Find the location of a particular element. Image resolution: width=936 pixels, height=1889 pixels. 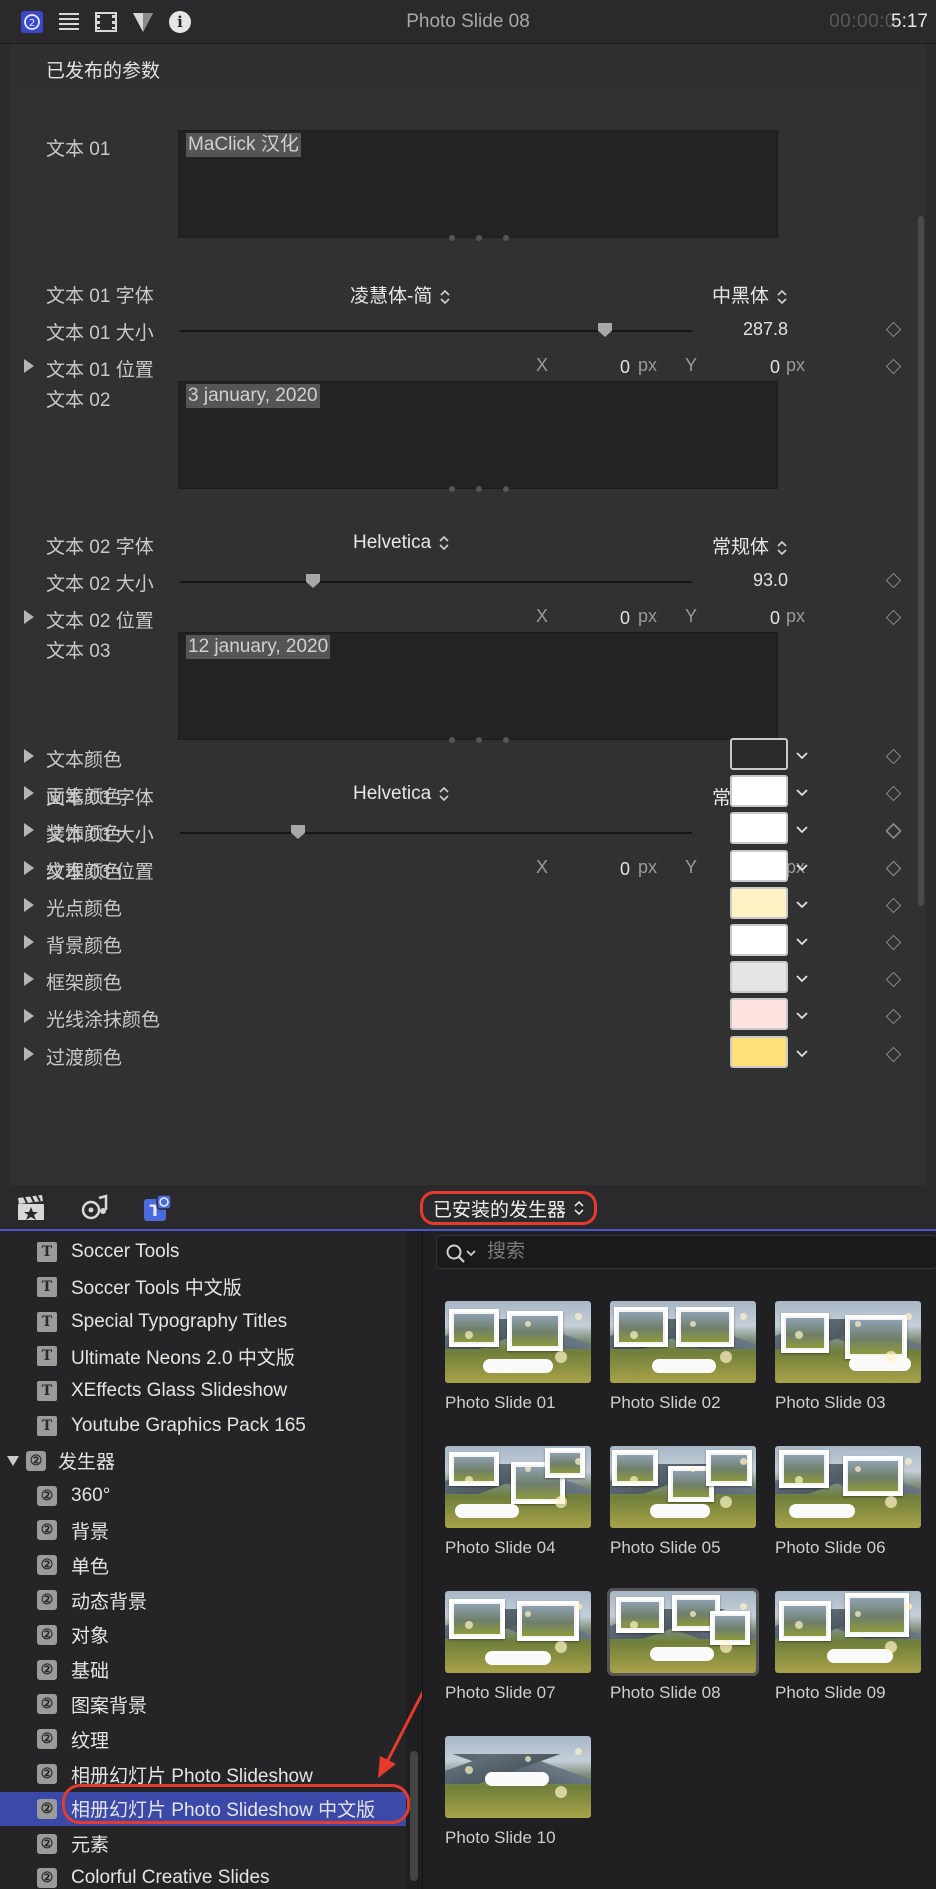

generator-thumbnail: Photo Slide 01 is located at coordinates (518, 1357).